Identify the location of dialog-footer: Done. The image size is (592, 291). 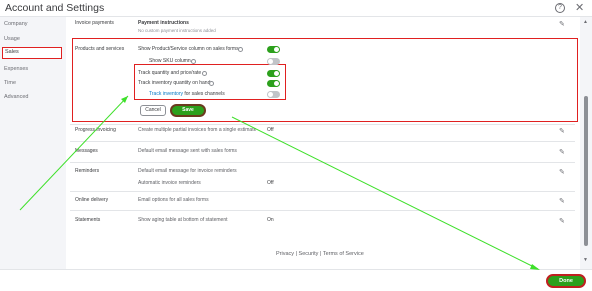
(296, 280).